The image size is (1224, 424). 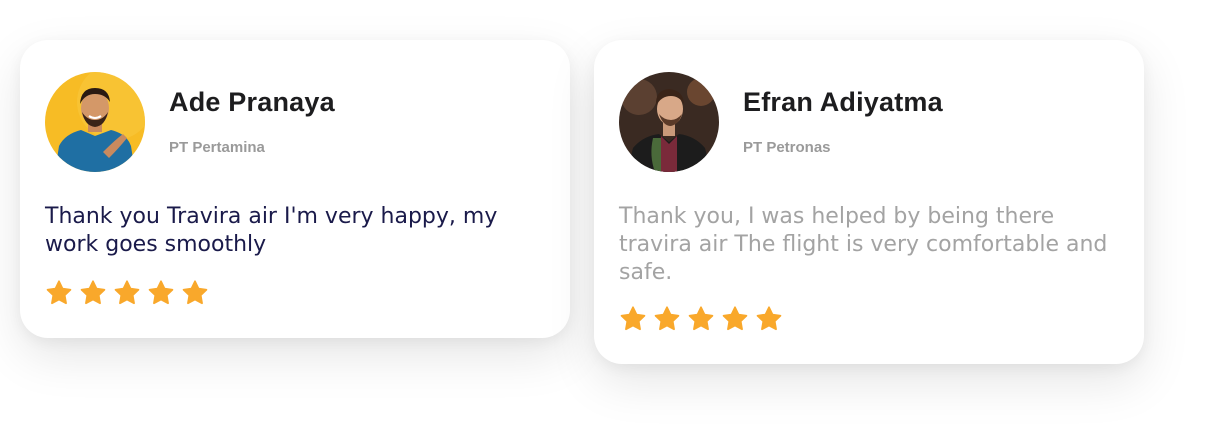 What do you see at coordinates (787, 147) in the screenshot?
I see `reviewer-company: PT Petronas` at bounding box center [787, 147].